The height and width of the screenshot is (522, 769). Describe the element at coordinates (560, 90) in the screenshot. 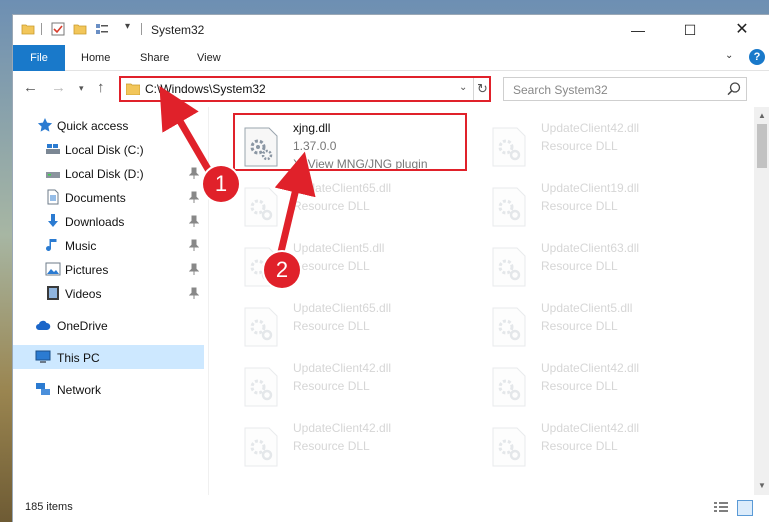

I see `search-input: Search System32` at that location.